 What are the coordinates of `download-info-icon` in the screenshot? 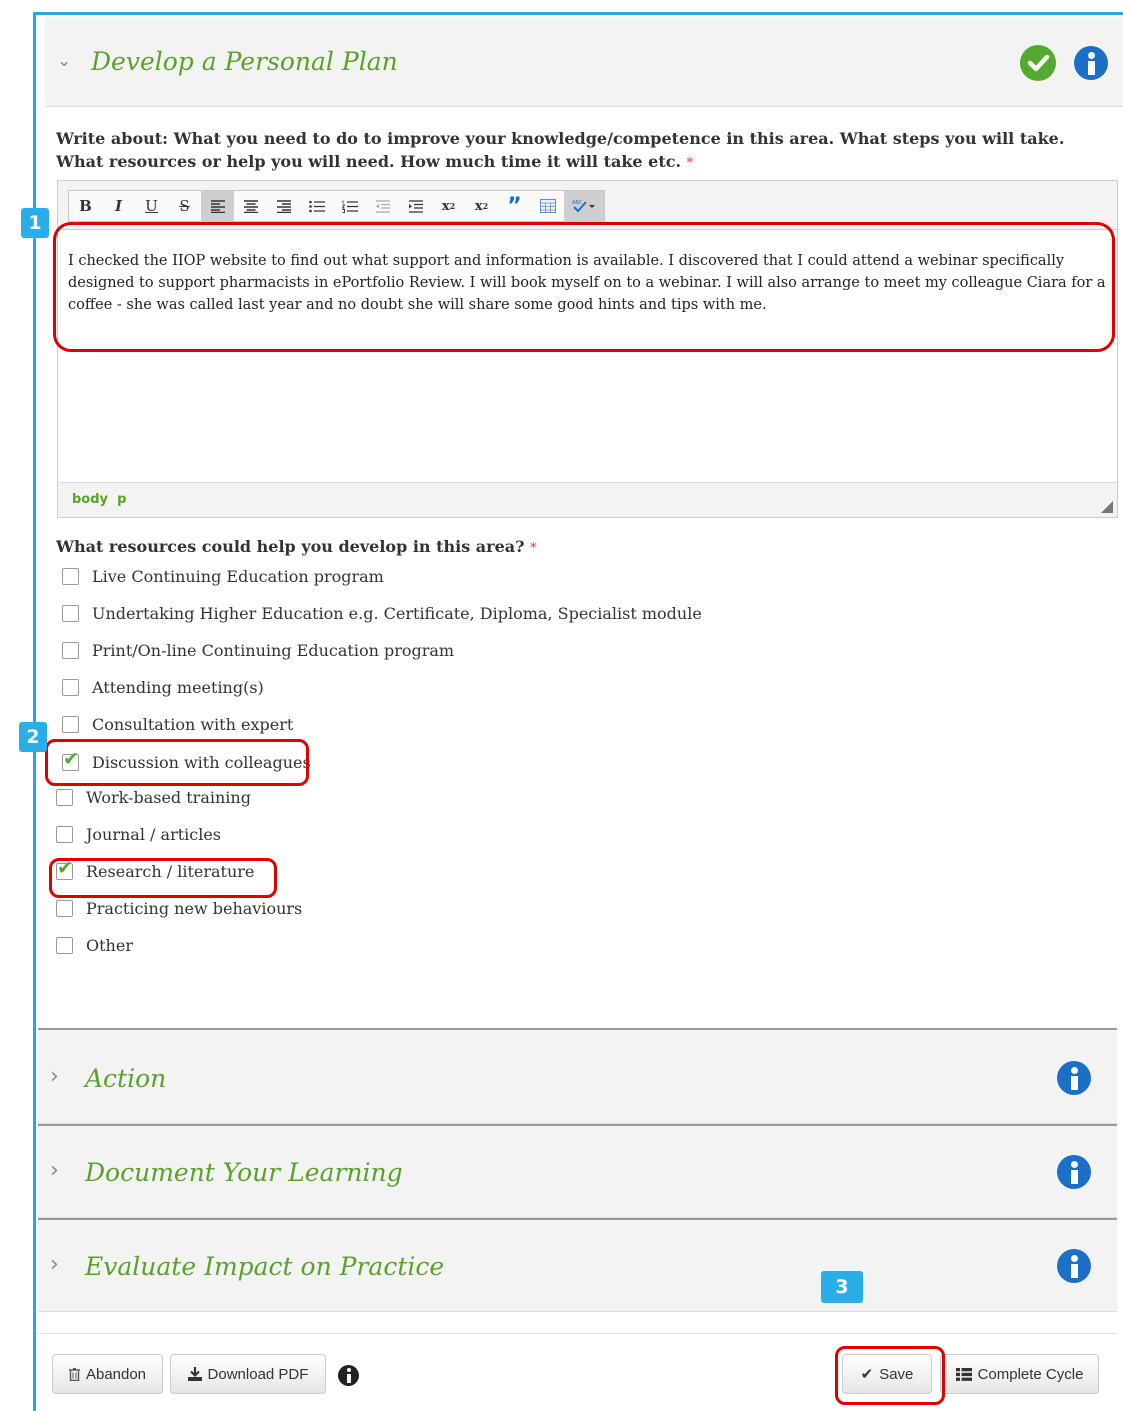 It's located at (348, 1375).